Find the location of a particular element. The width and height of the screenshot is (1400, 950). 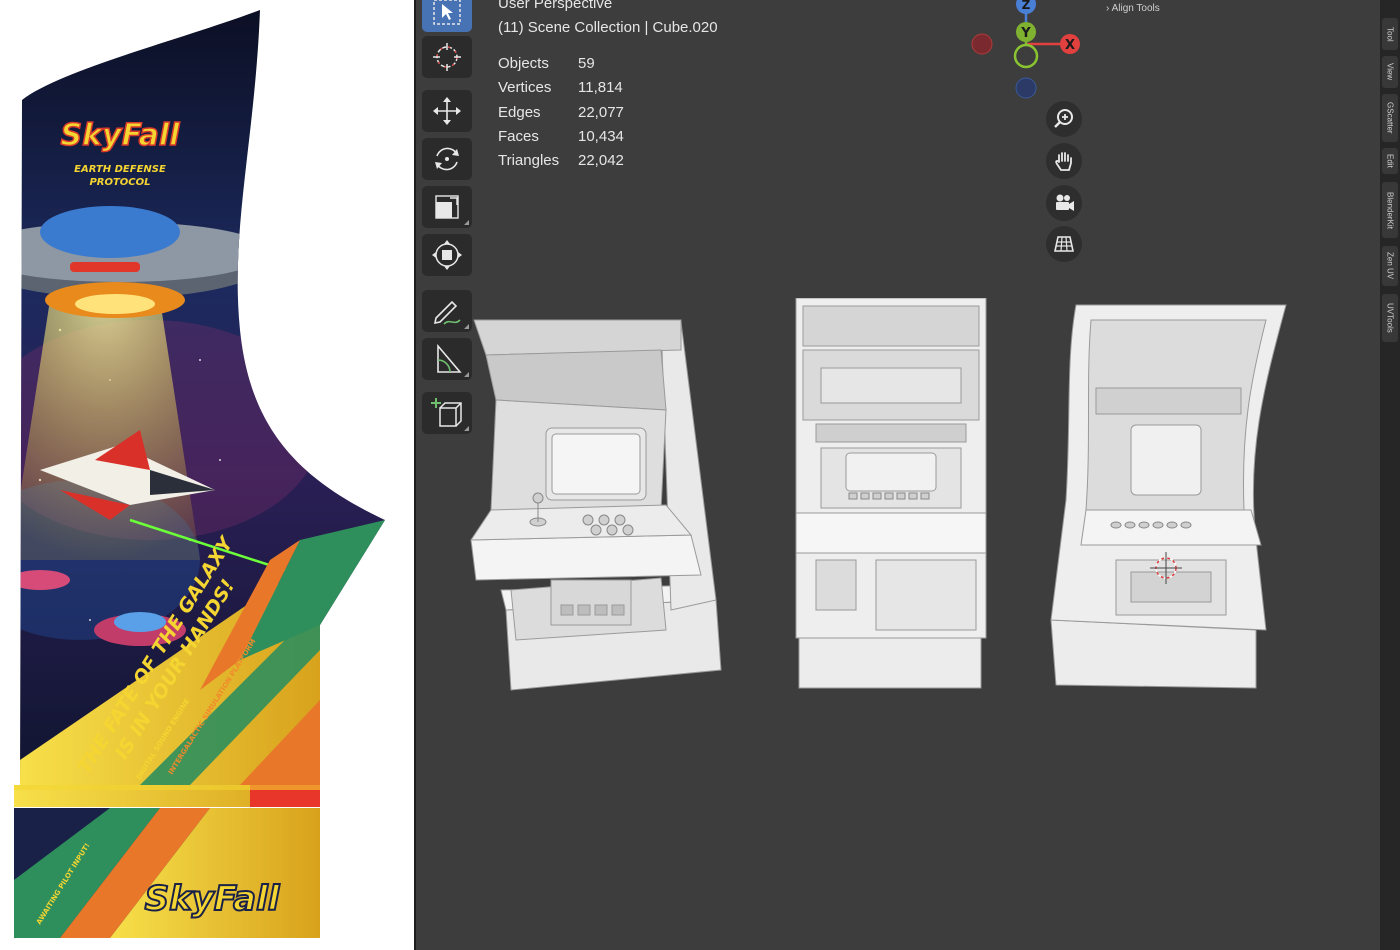

crosshair-icon is located at coordinates (447, 57).